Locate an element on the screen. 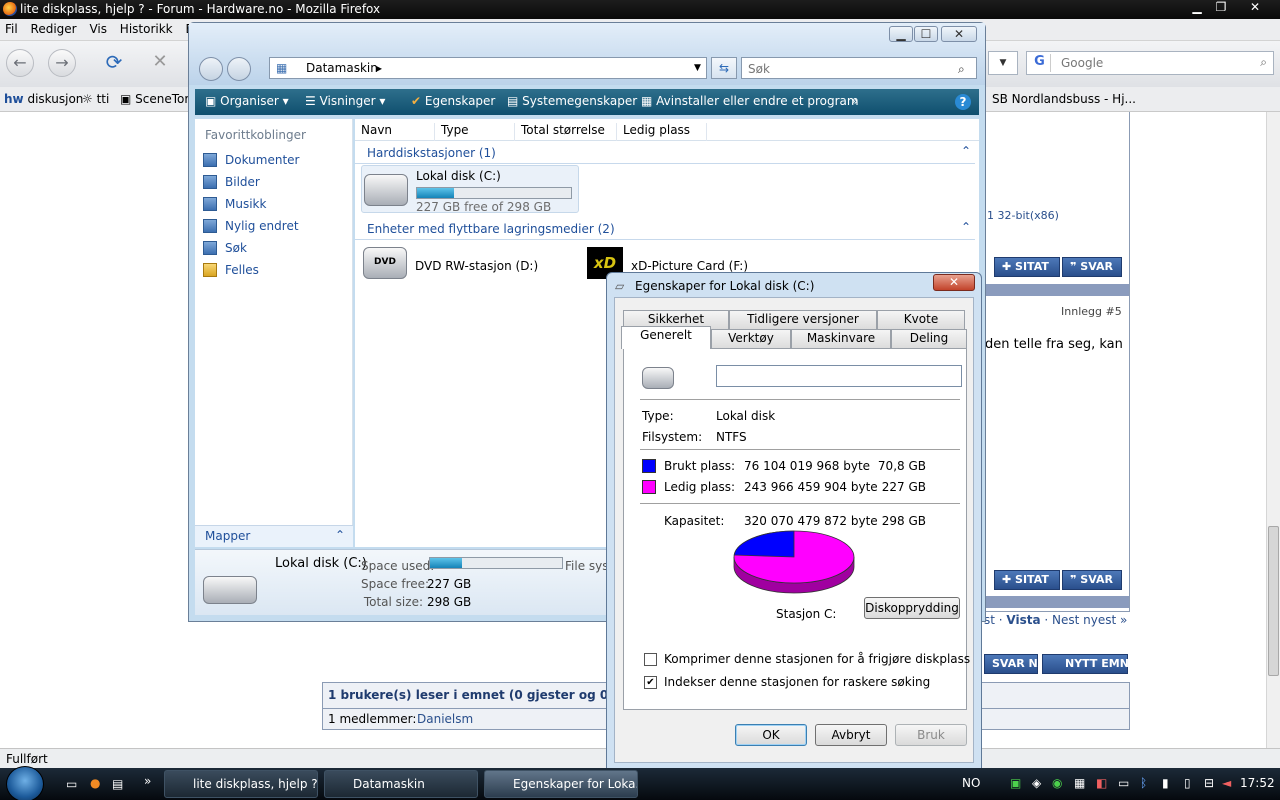 The width and height of the screenshot is (1280, 800). explorer-address-bar: ▦ Datamaskin ▸ ▼ is located at coordinates (488, 68).